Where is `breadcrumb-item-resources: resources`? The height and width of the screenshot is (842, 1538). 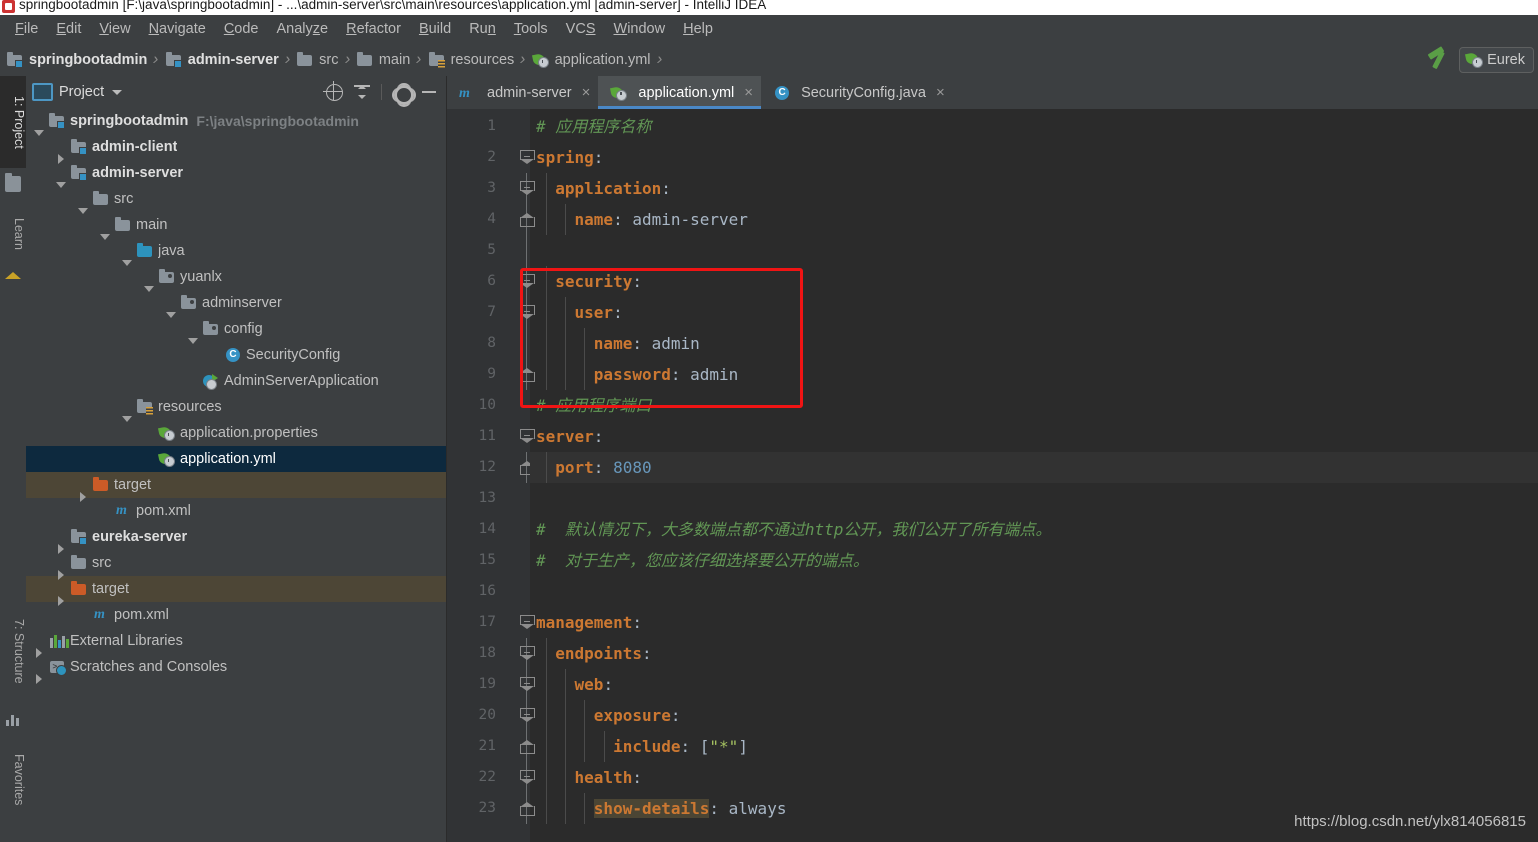 breadcrumb-item-resources: resources is located at coordinates (471, 60).